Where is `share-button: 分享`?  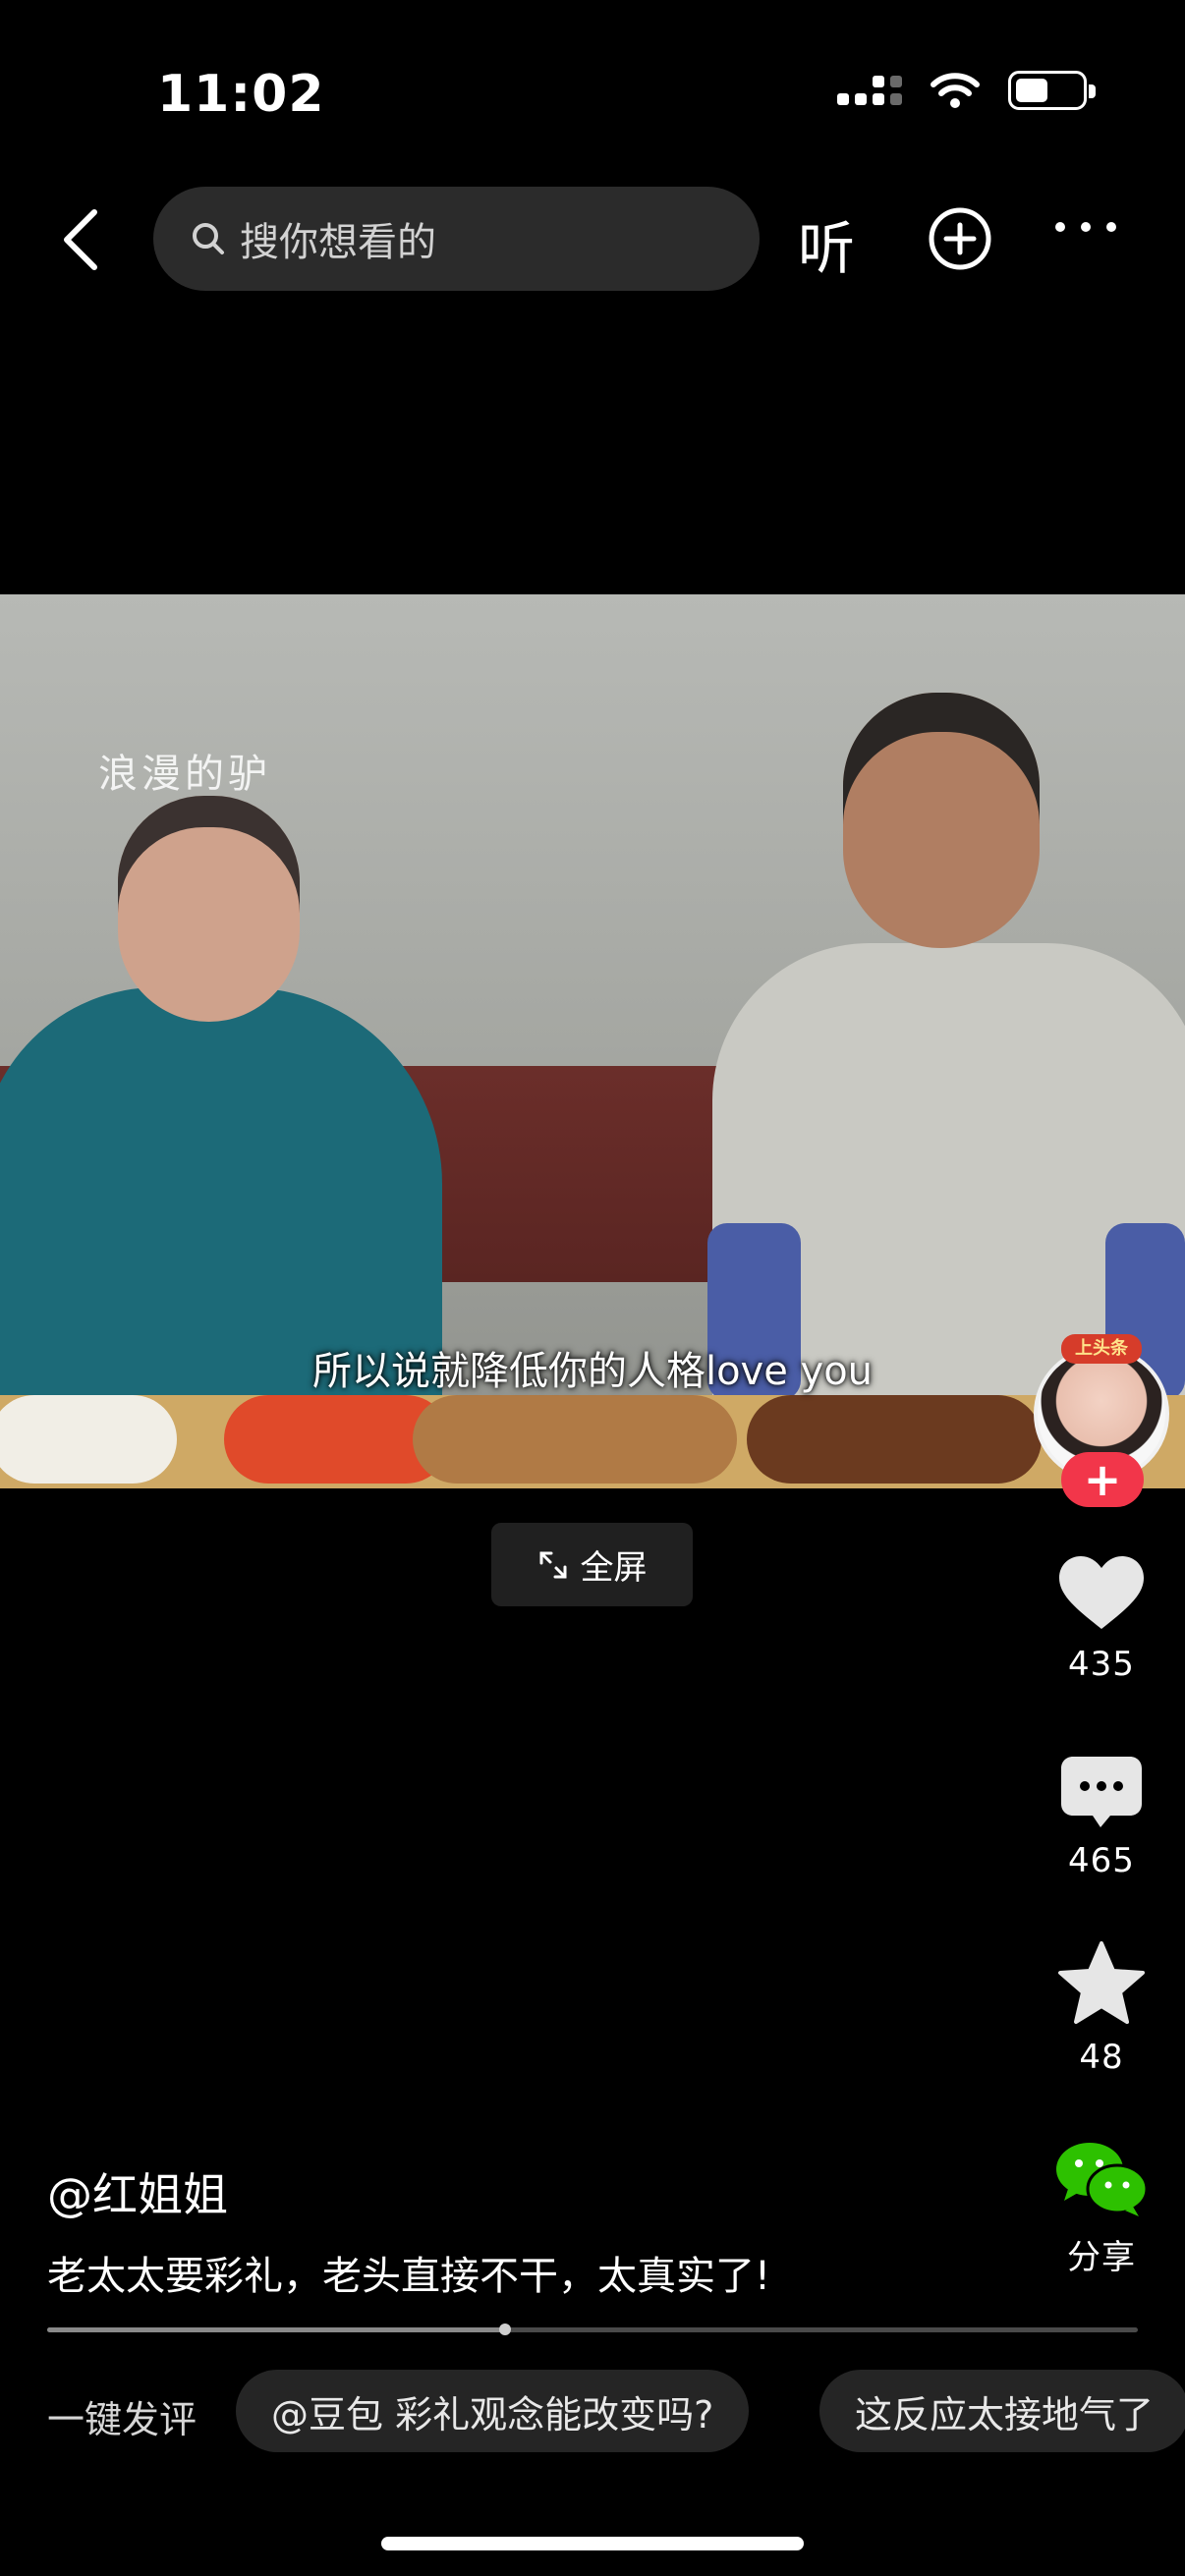 share-button: 分享 is located at coordinates (1102, 2209).